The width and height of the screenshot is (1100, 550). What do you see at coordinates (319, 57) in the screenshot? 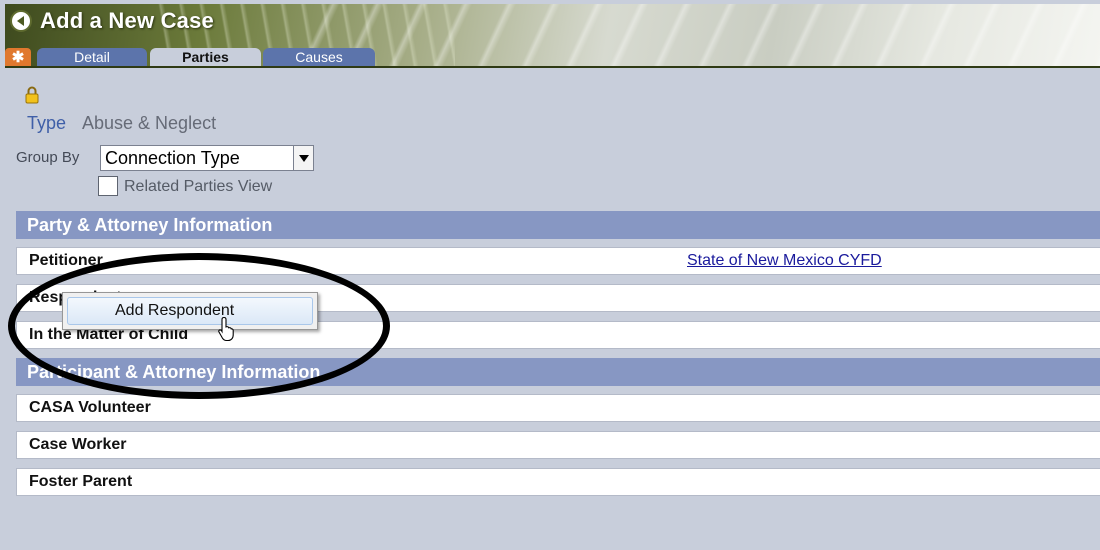
I see `tab-causes: Causes` at bounding box center [319, 57].